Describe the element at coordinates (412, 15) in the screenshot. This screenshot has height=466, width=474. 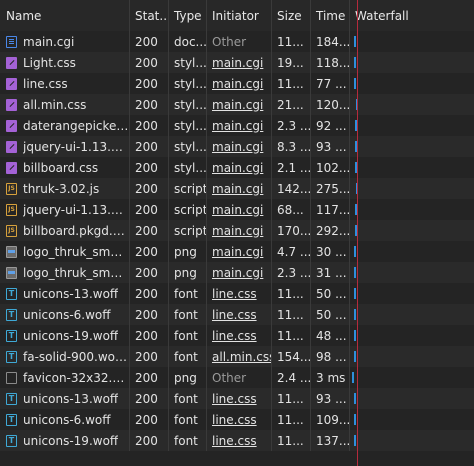
I see `column-header-waterfall: Waterfall` at that location.